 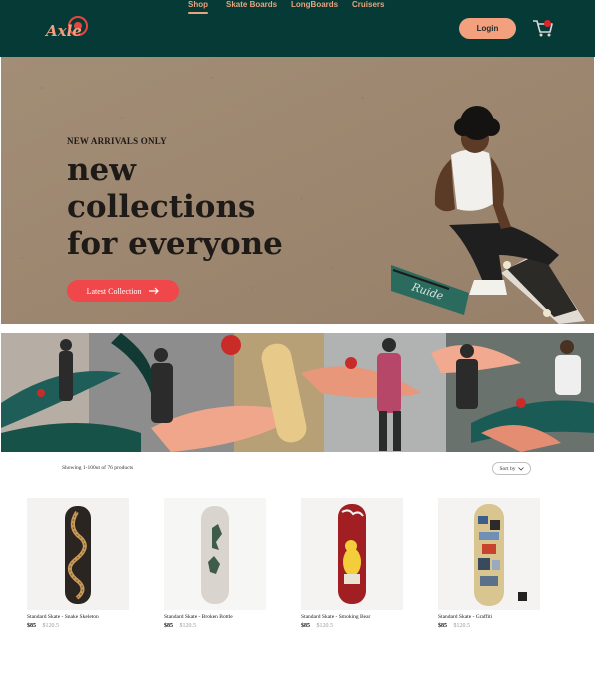 I want to click on login-button: Login, so click(x=487, y=28).